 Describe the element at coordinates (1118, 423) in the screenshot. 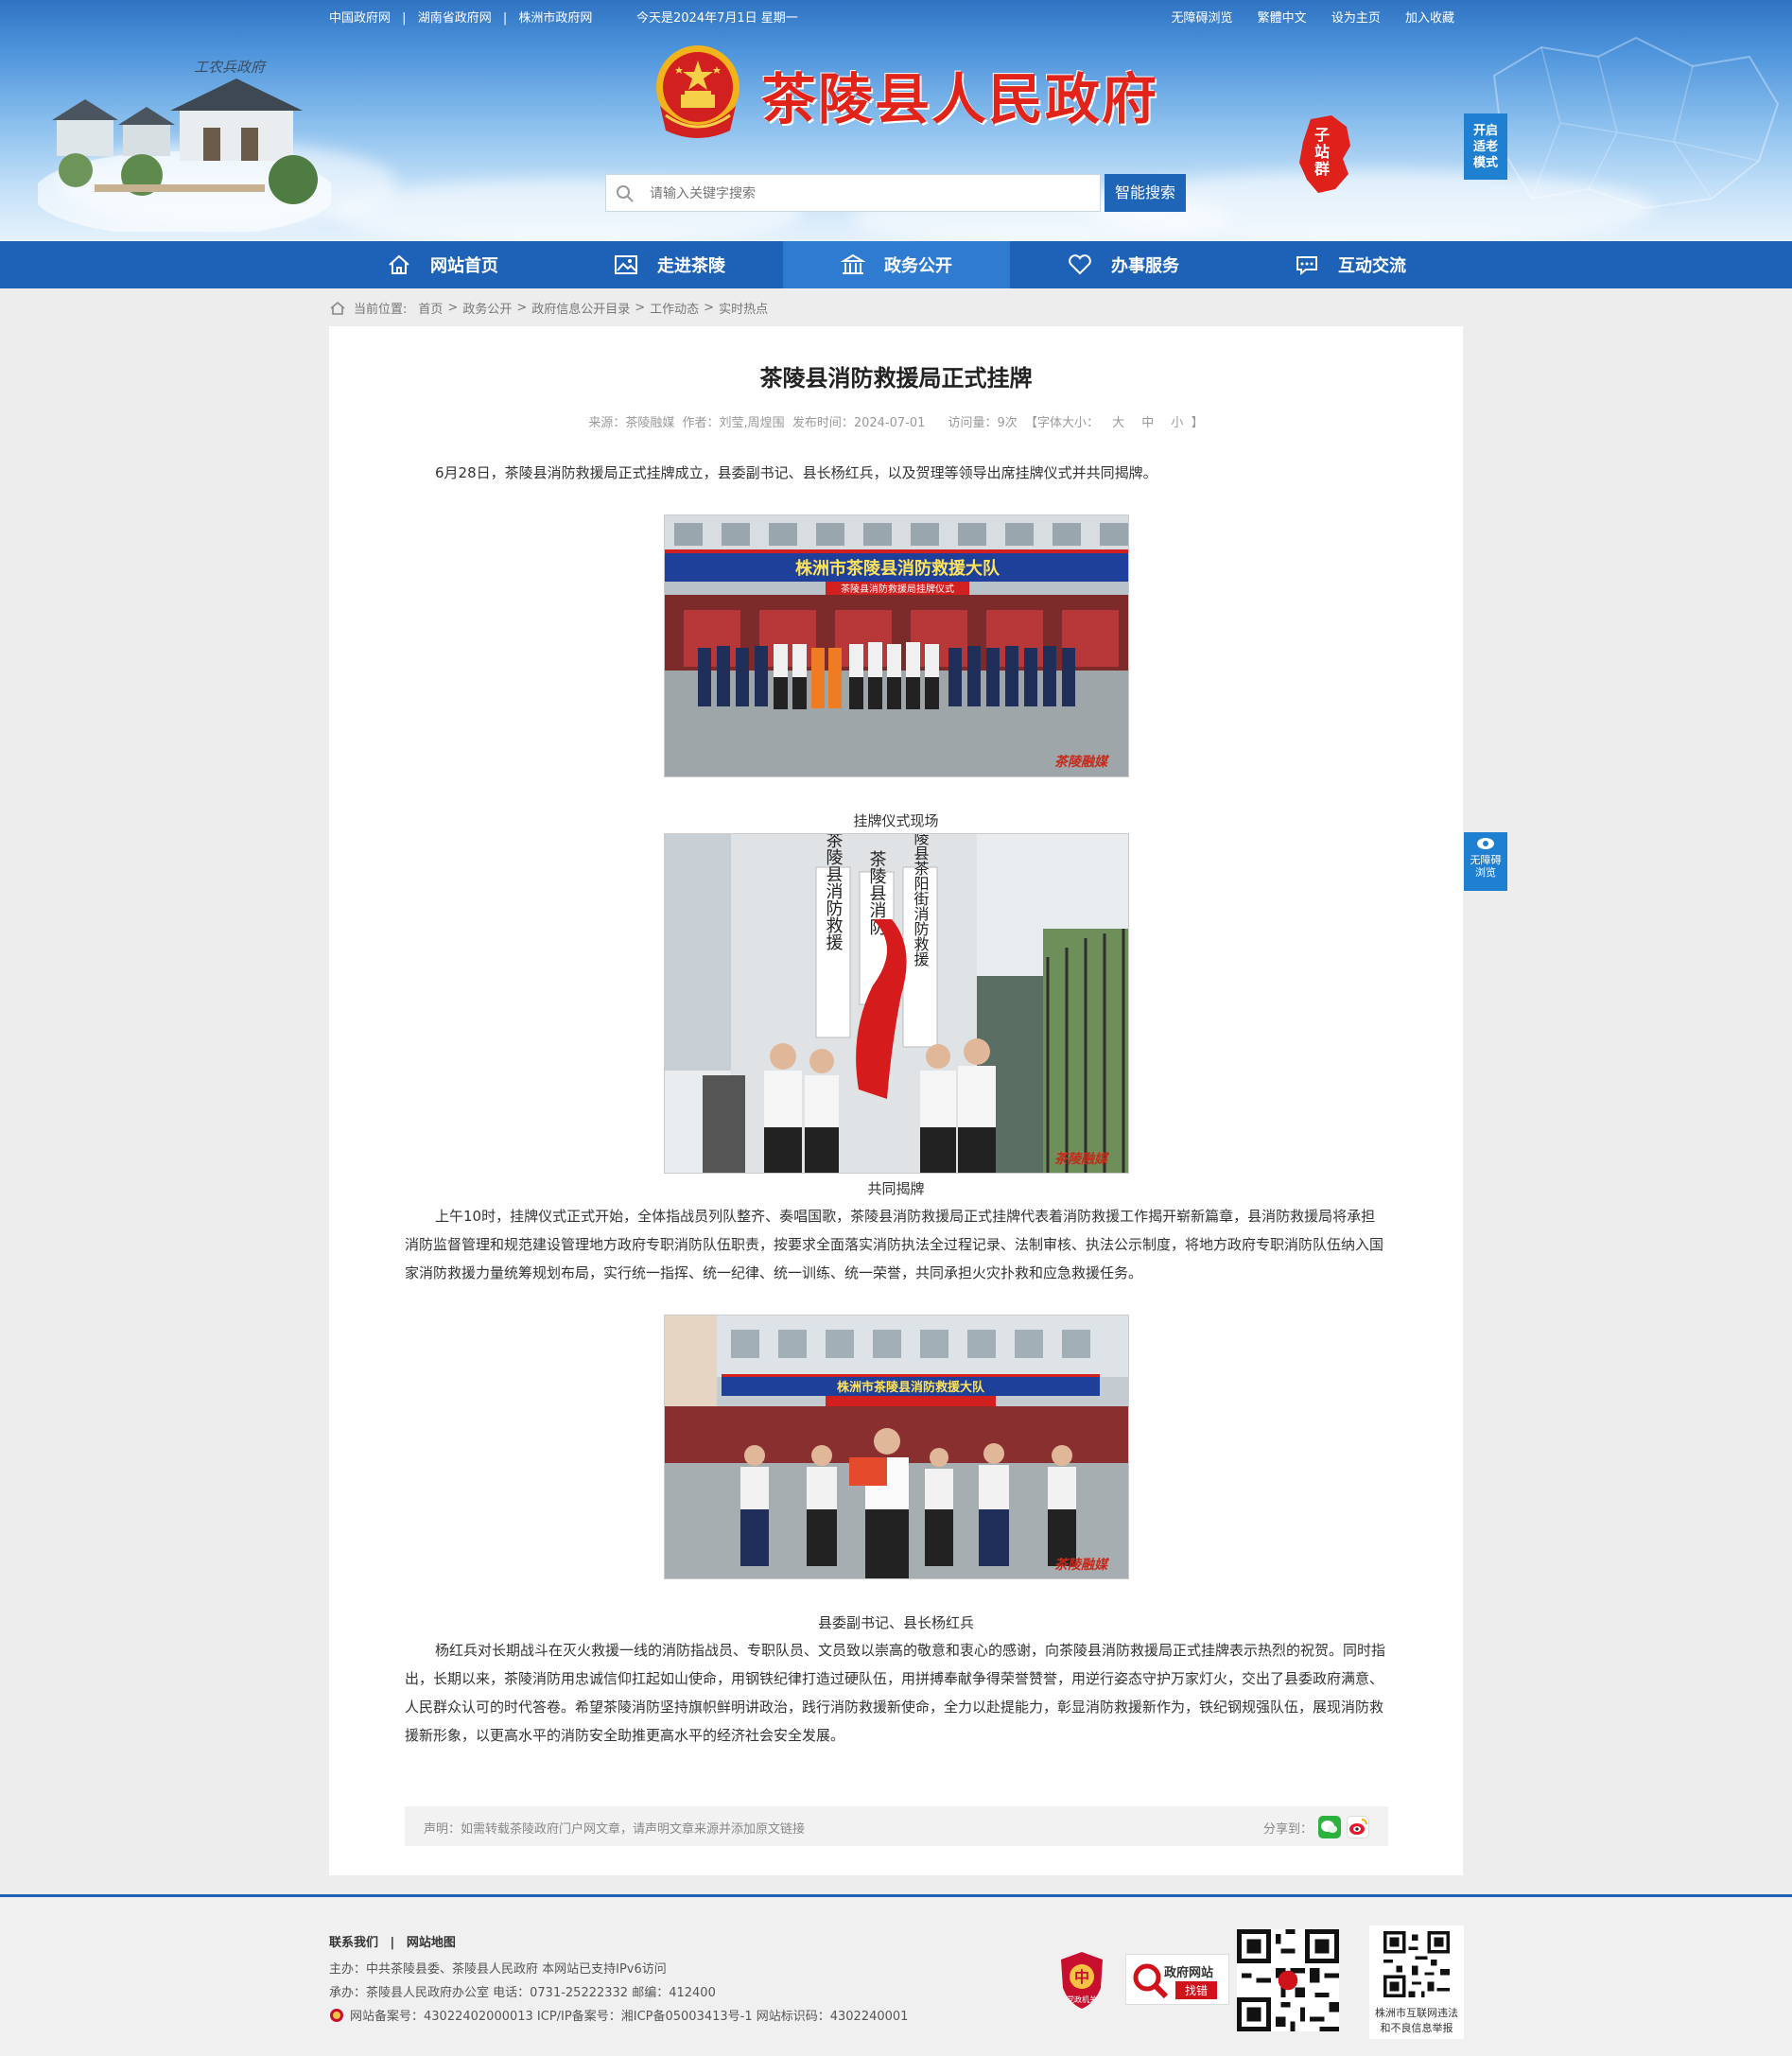

I see `font-size-large: 大` at that location.